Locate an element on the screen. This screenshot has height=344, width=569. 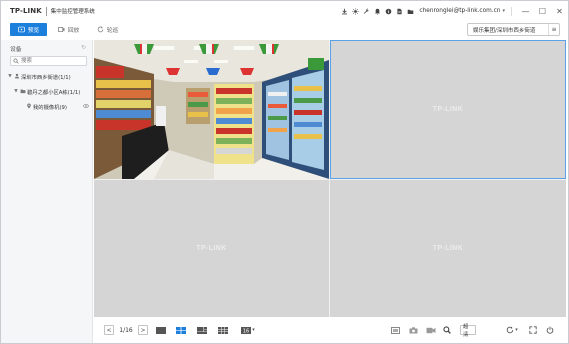
refresh-icon: ↻ is located at coordinates (83, 47).